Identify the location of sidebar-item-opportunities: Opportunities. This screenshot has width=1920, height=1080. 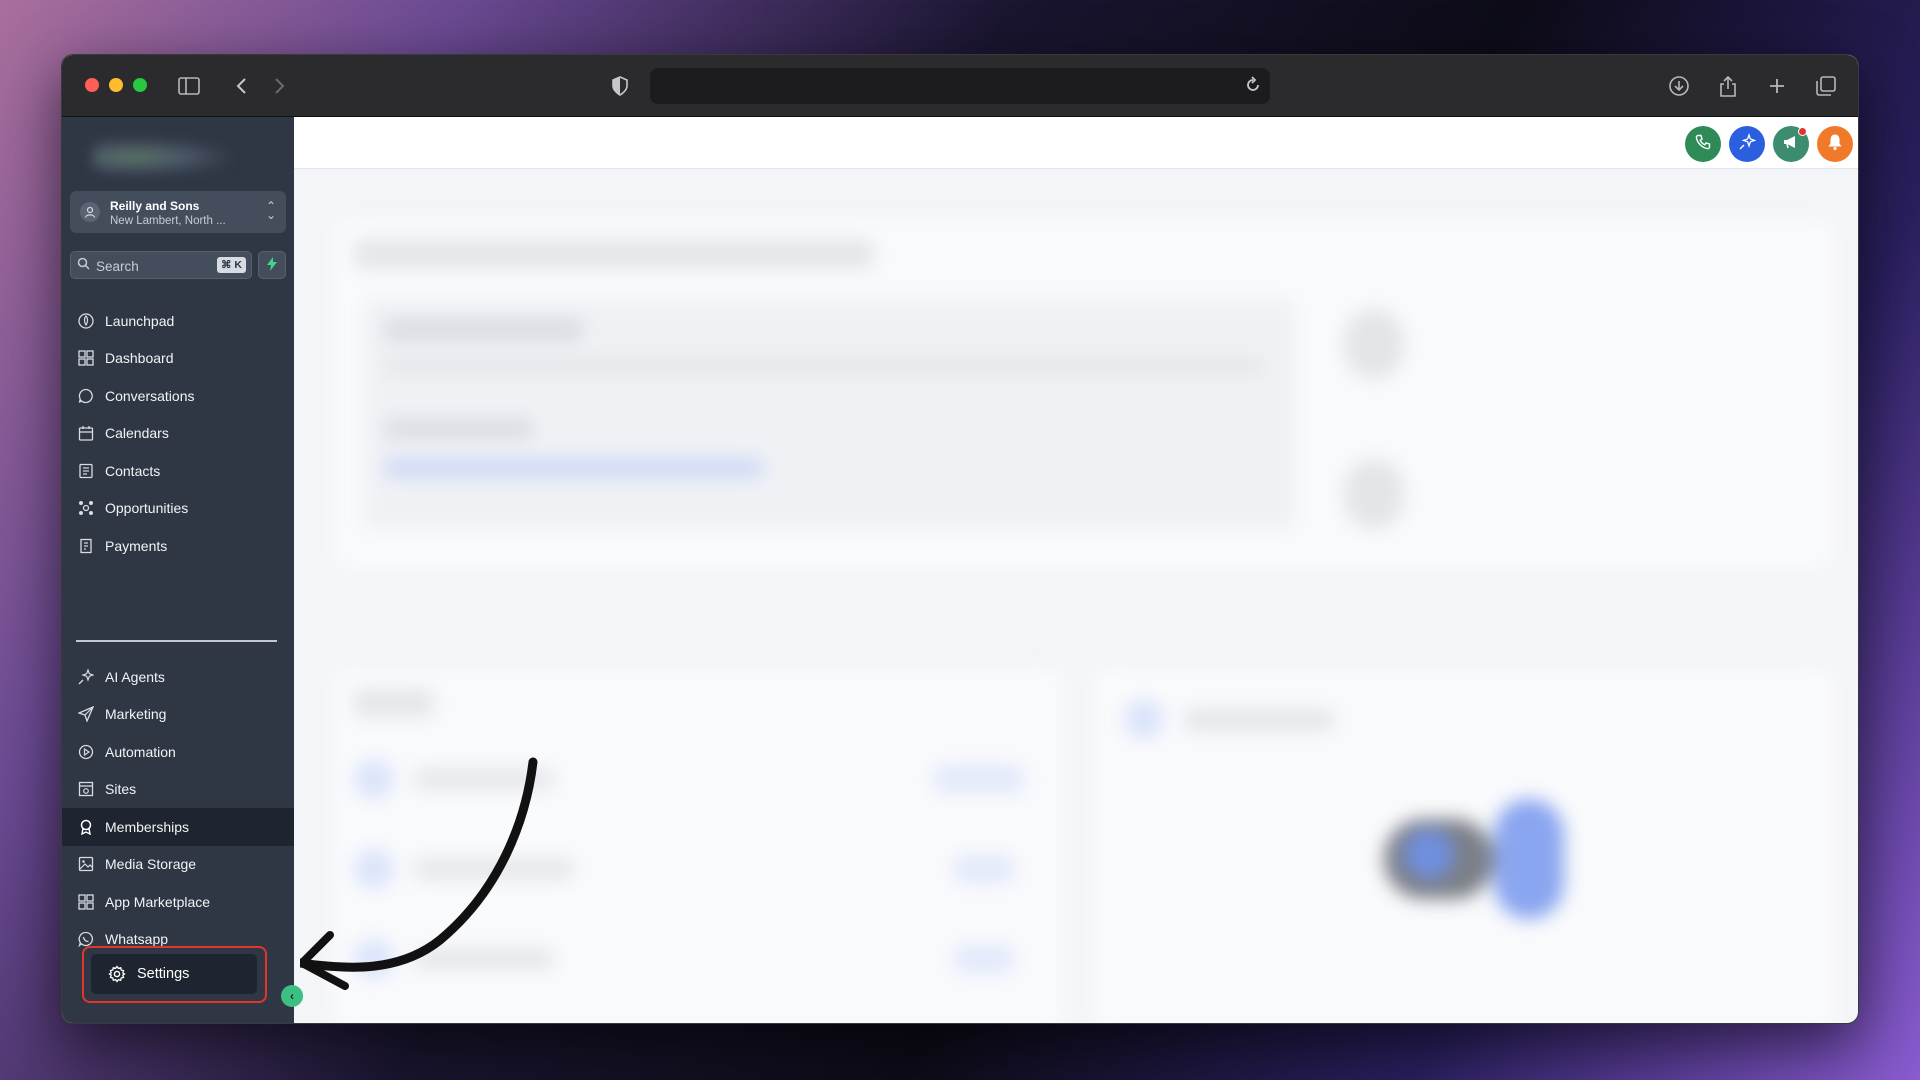
(178, 509).